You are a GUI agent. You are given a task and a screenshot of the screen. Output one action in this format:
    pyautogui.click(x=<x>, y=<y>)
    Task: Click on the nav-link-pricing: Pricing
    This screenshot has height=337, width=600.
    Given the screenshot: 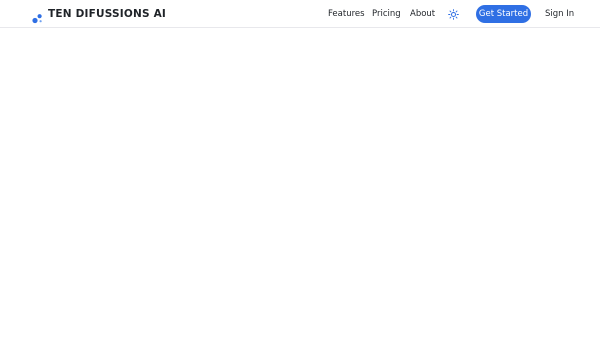 What is the action you would take?
    pyautogui.click(x=386, y=14)
    